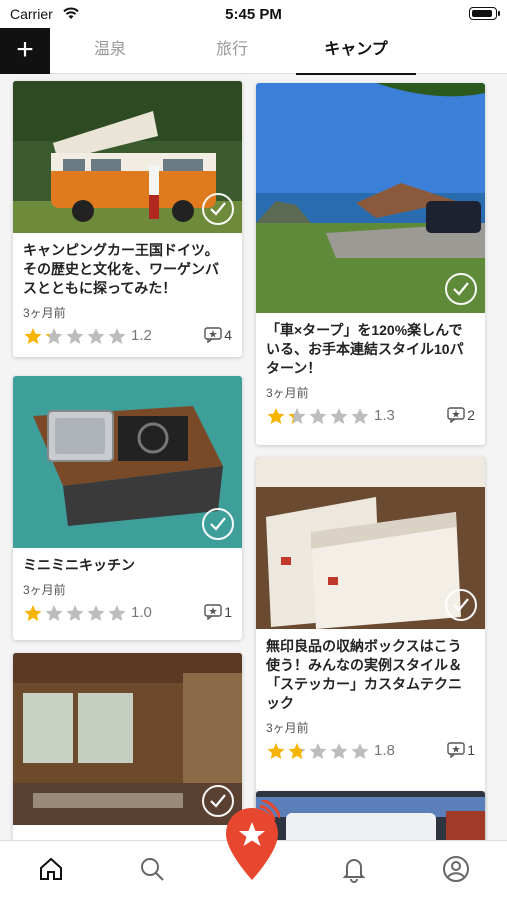 Image resolution: width=507 pixels, height=900 pixels. Describe the element at coordinates (141, 612) in the screenshot. I see `rating-value: 1.0` at that location.